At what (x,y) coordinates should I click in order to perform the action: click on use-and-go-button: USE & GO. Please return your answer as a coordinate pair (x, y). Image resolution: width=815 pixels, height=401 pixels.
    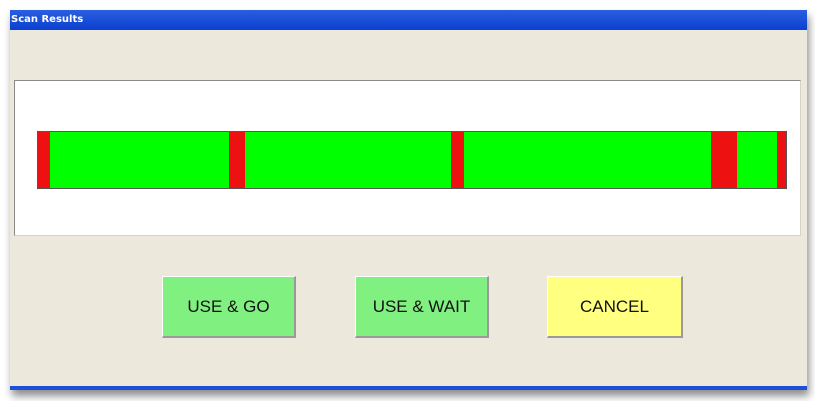
    Looking at the image, I should click on (229, 307).